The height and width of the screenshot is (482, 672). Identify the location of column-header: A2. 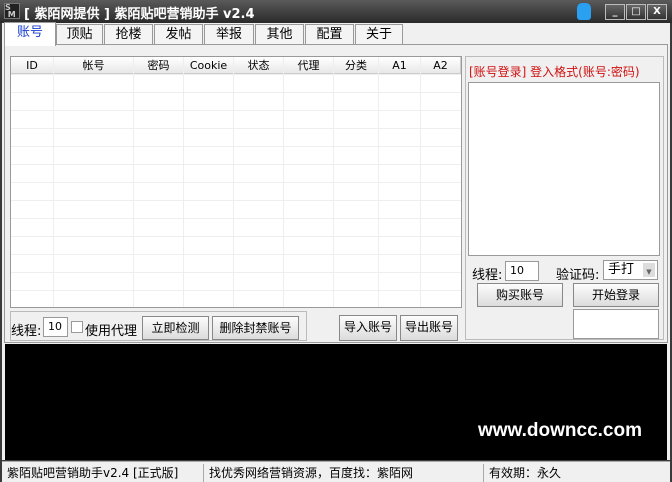
(441, 65).